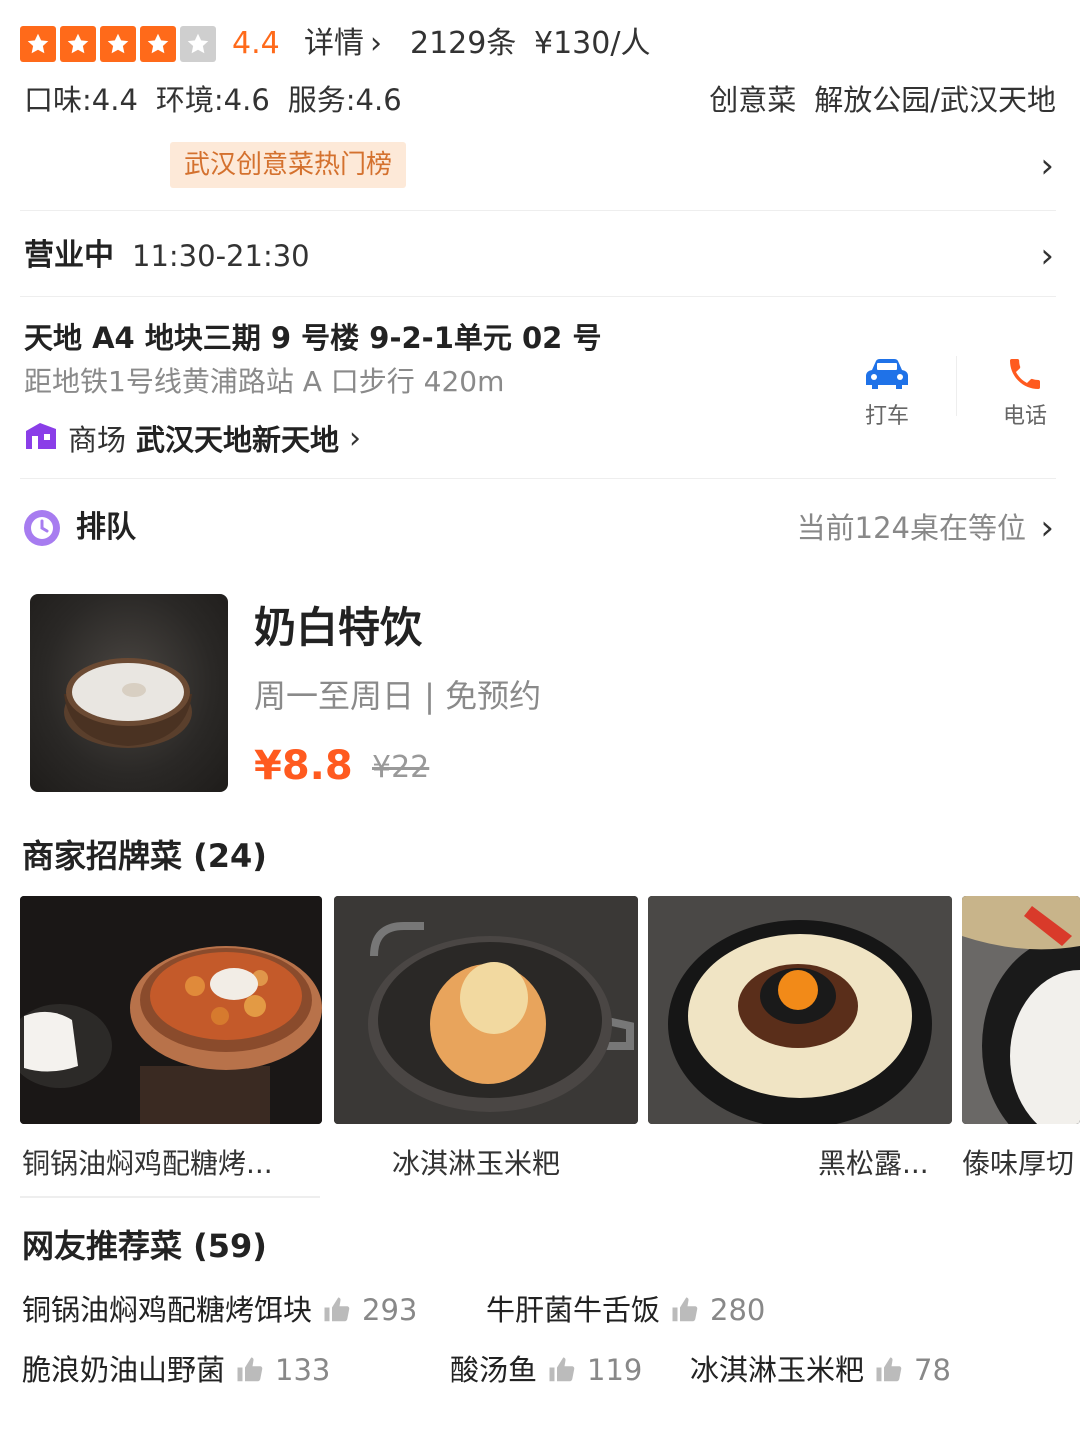  What do you see at coordinates (573, 1310) in the screenshot?
I see `recommended-item-name: 牛肝菌牛舌饭` at bounding box center [573, 1310].